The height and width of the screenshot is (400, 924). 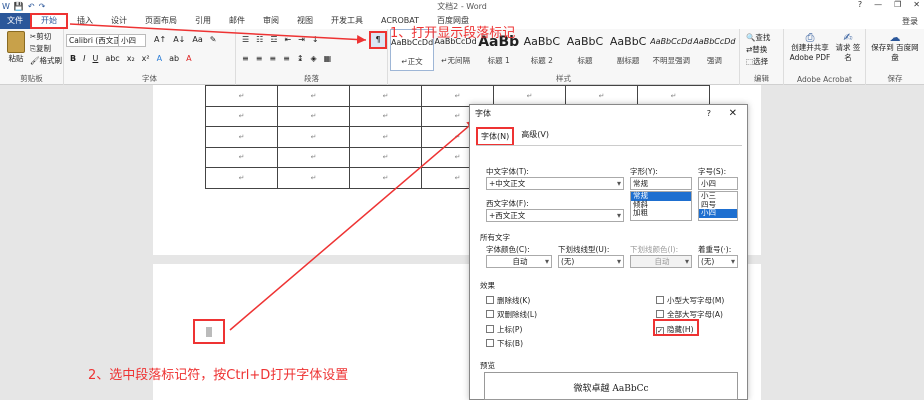 What do you see at coordinates (504, 329) in the screenshot?
I see `superscript-checkbox: 上标(P)` at bounding box center [504, 329].